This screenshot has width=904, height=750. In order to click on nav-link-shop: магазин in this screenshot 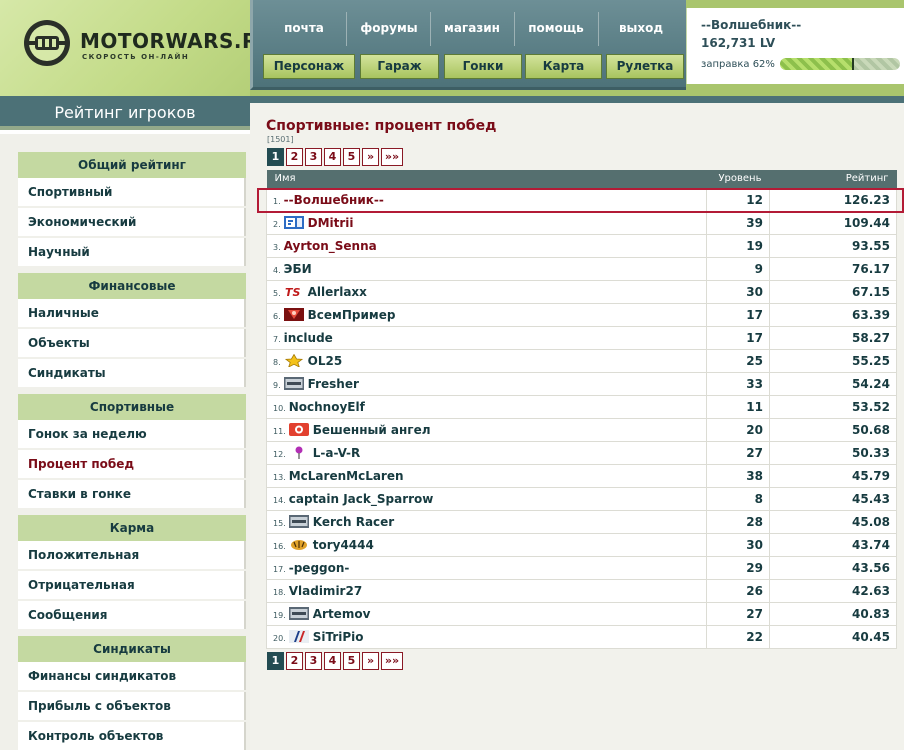, I will do `click(472, 28)`.